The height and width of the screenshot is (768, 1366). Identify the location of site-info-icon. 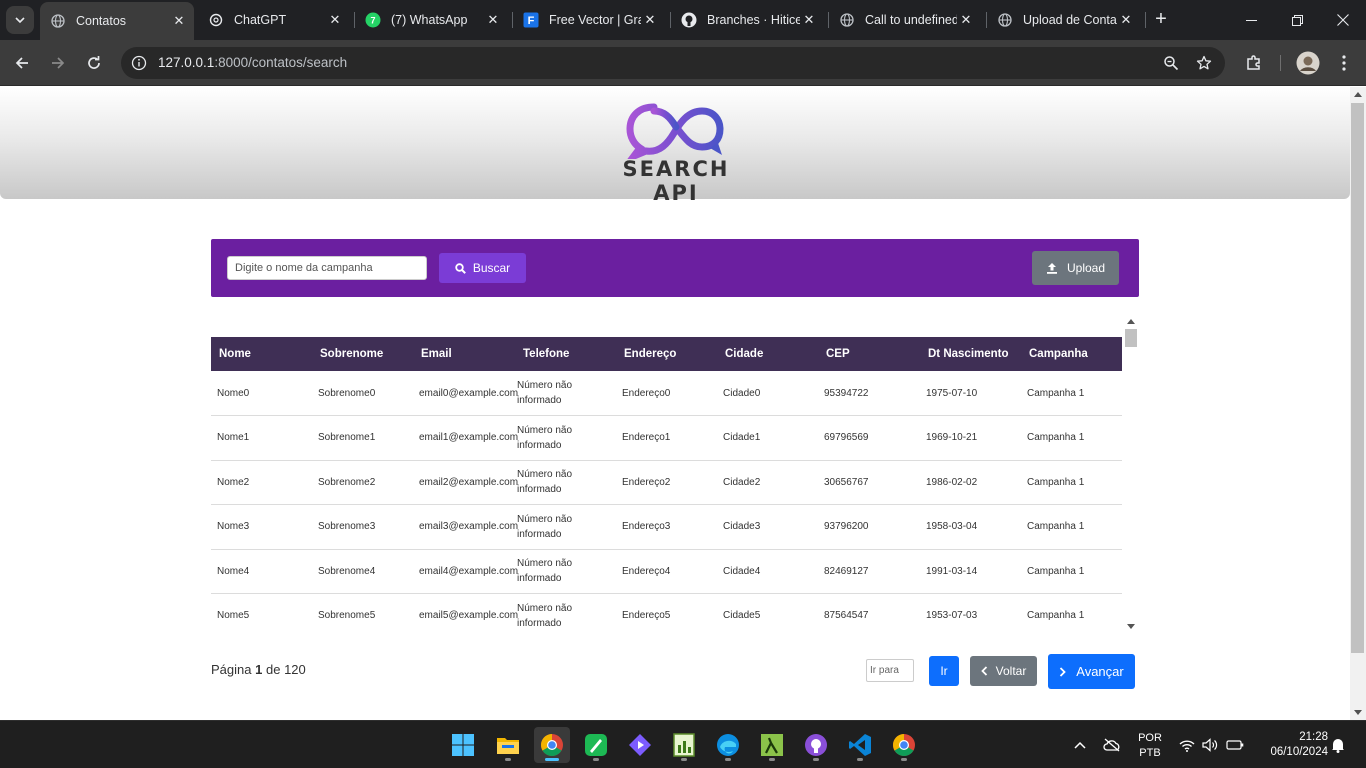
(139, 63).